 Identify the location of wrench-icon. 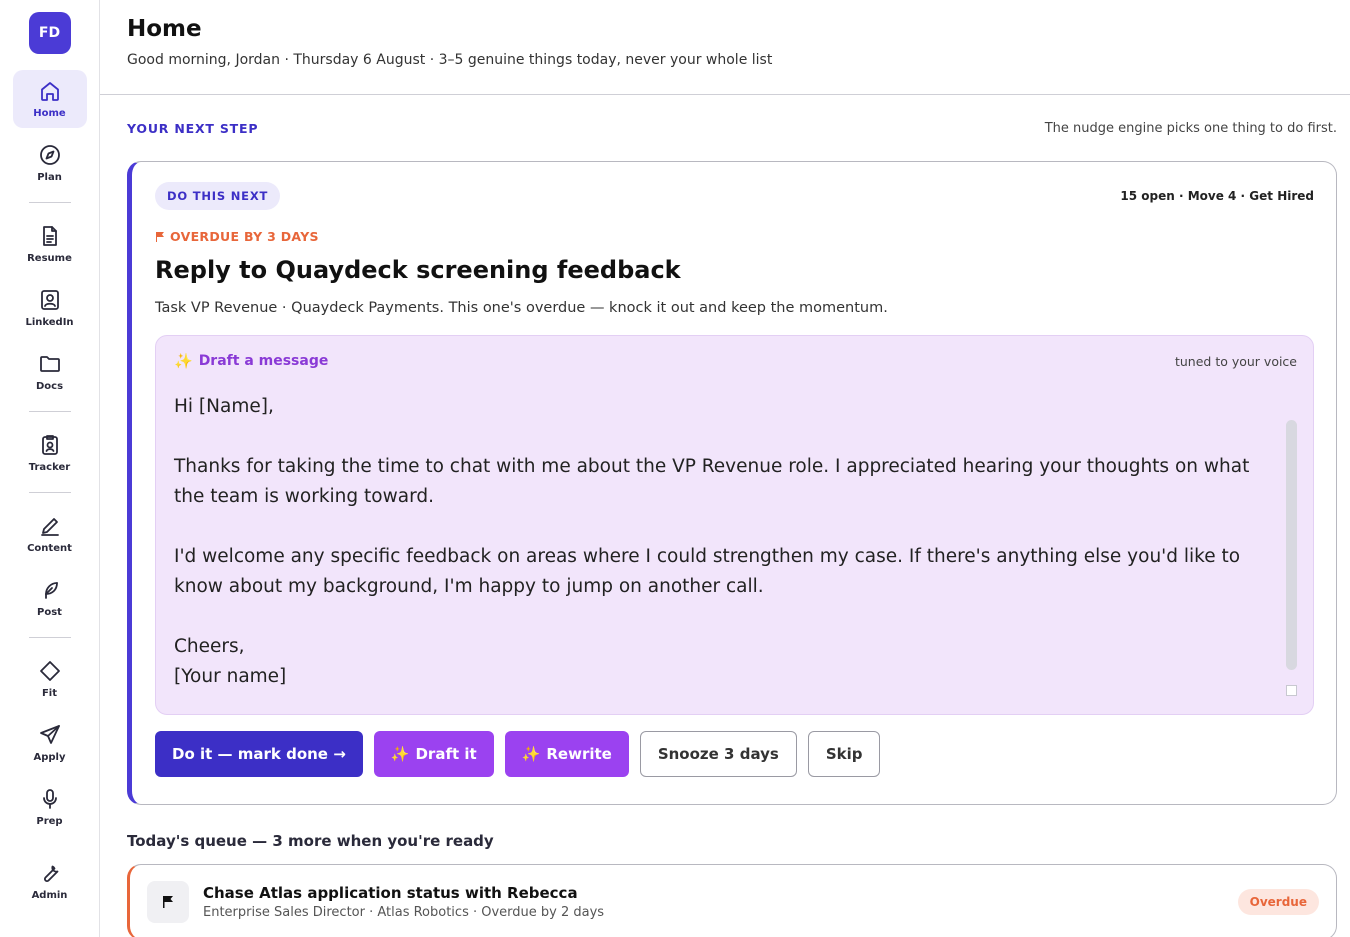
(50, 873).